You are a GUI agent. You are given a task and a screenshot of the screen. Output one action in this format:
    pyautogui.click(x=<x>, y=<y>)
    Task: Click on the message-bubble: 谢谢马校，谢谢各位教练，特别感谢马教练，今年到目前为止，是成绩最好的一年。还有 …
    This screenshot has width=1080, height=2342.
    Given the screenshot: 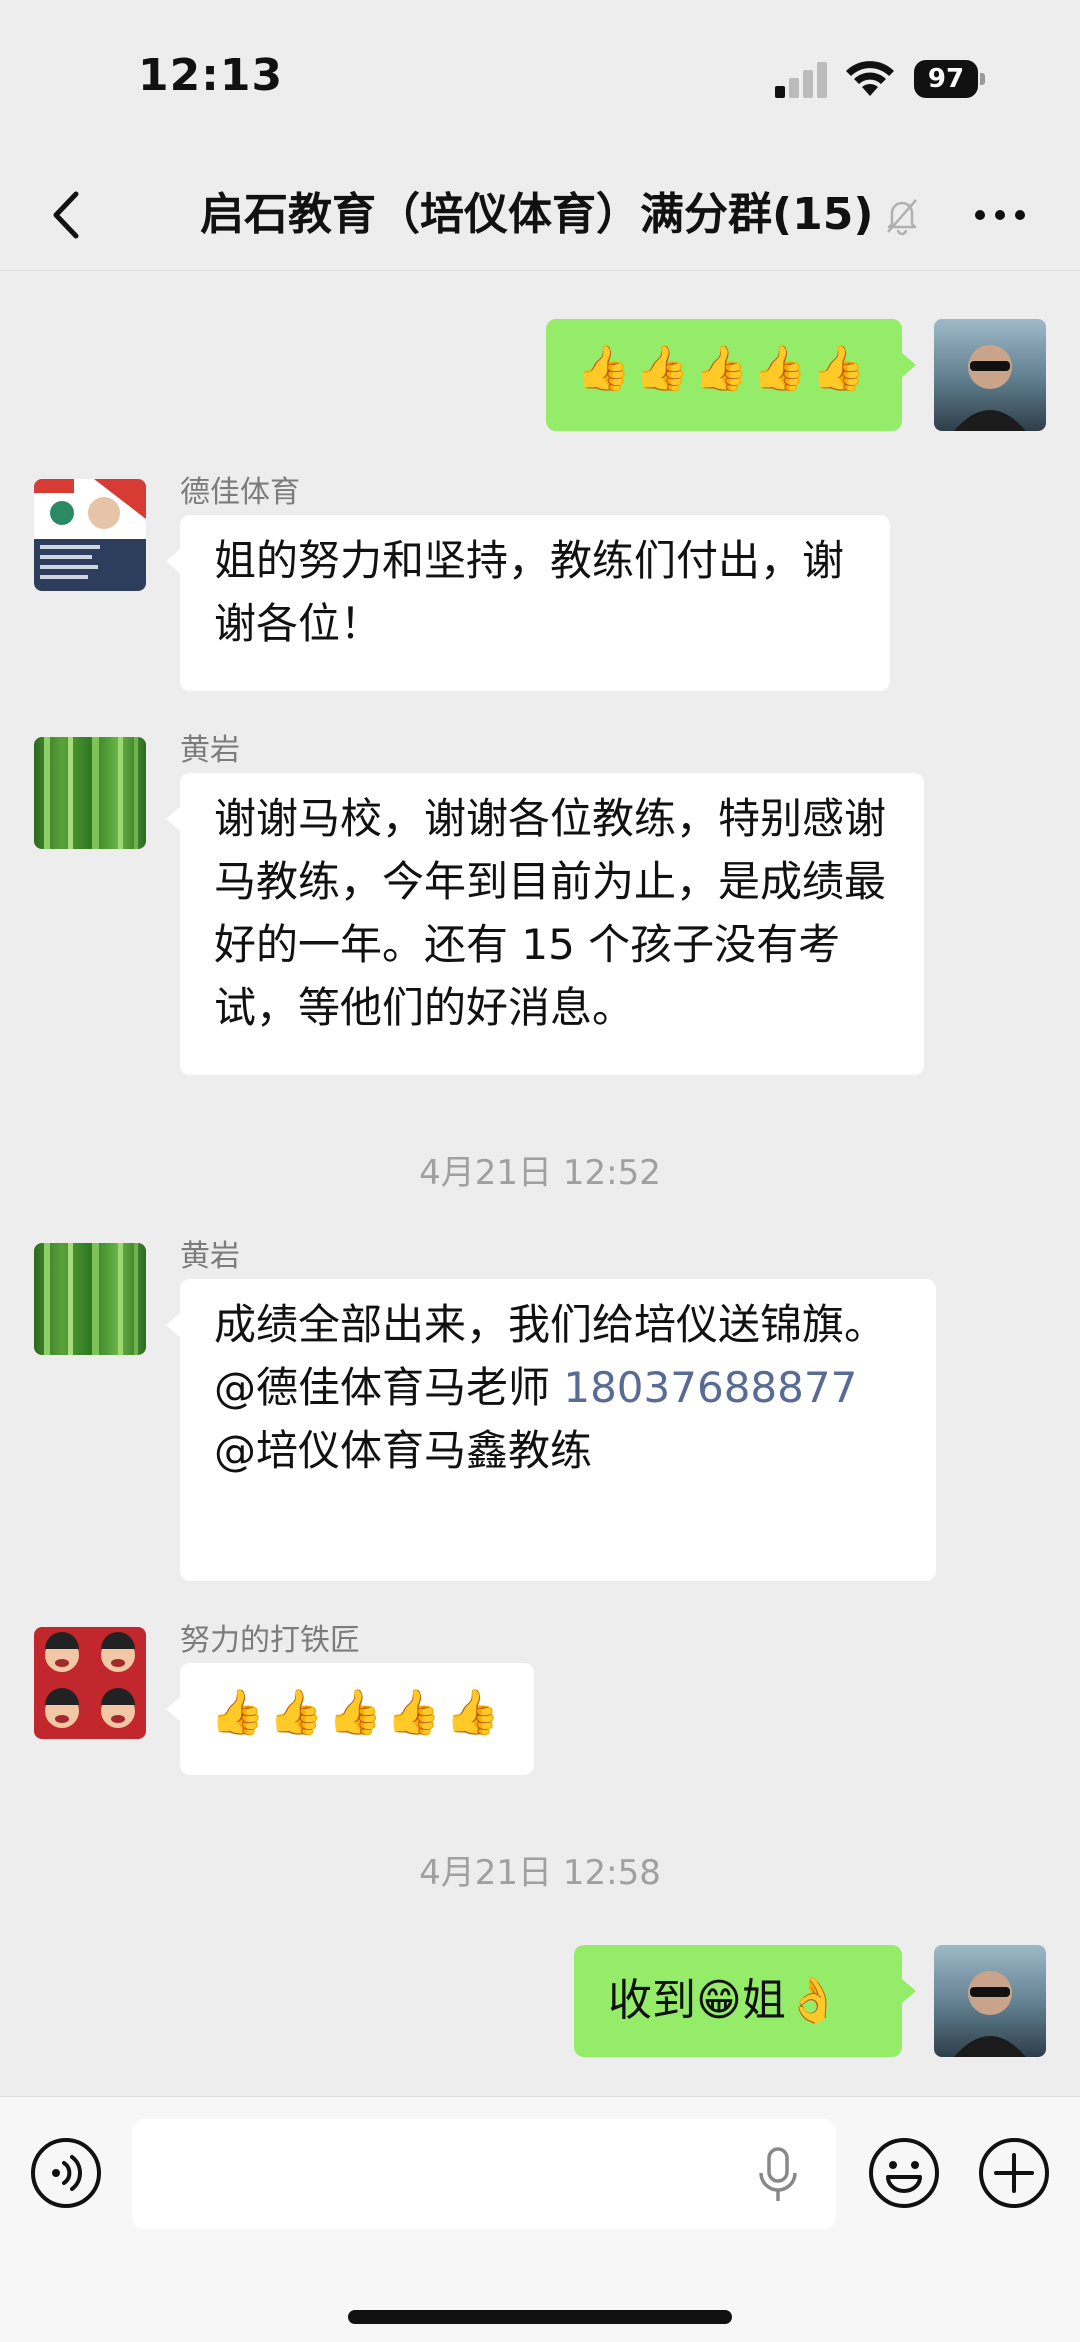 What is the action you would take?
    pyautogui.click(x=545, y=924)
    